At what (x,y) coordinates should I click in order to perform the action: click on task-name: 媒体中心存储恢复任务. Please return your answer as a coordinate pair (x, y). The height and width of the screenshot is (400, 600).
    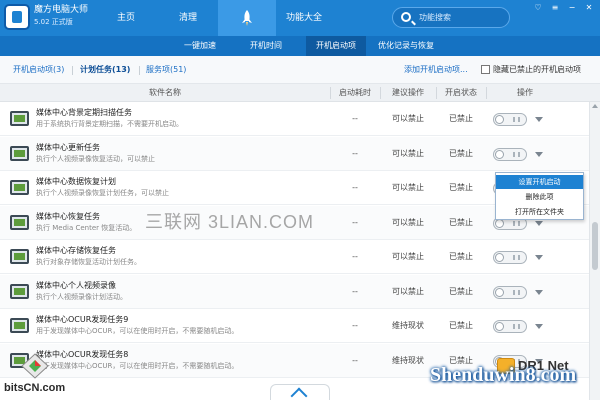
    Looking at the image, I should click on (76, 250).